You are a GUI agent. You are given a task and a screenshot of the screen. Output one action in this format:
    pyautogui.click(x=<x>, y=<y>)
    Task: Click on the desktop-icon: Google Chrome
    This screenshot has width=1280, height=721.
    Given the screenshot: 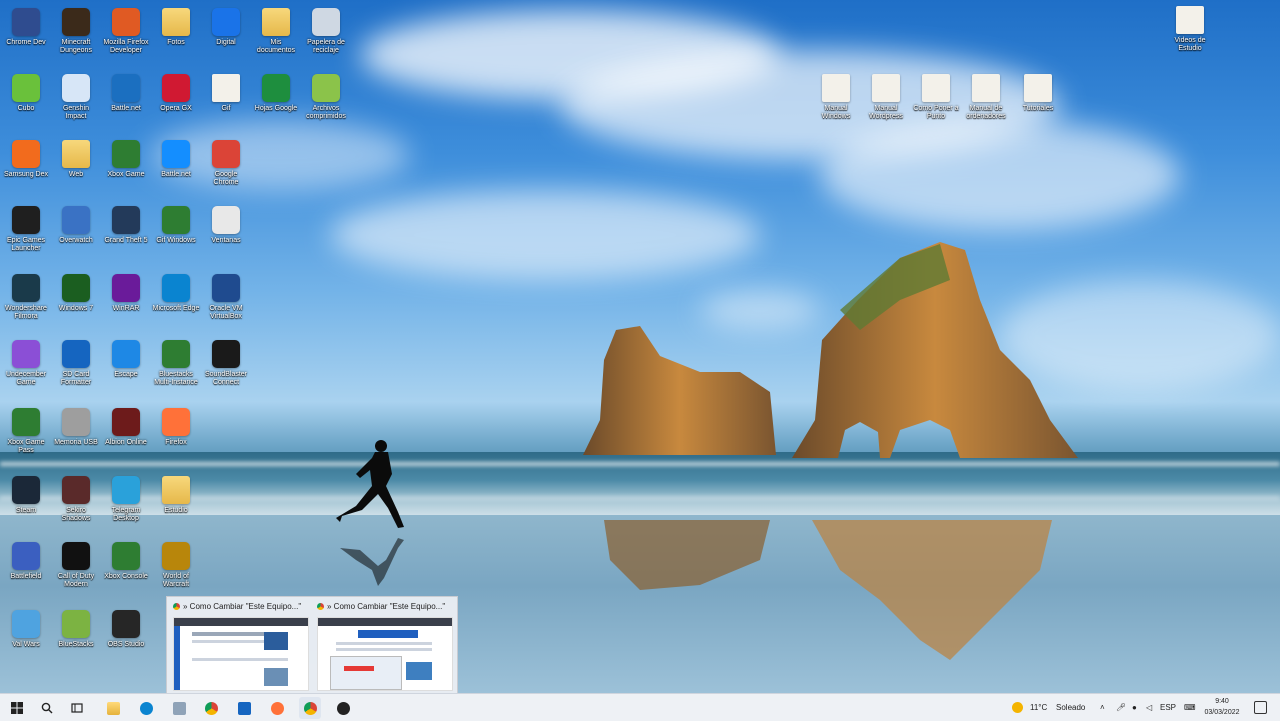 What is the action you would take?
    pyautogui.click(x=226, y=163)
    